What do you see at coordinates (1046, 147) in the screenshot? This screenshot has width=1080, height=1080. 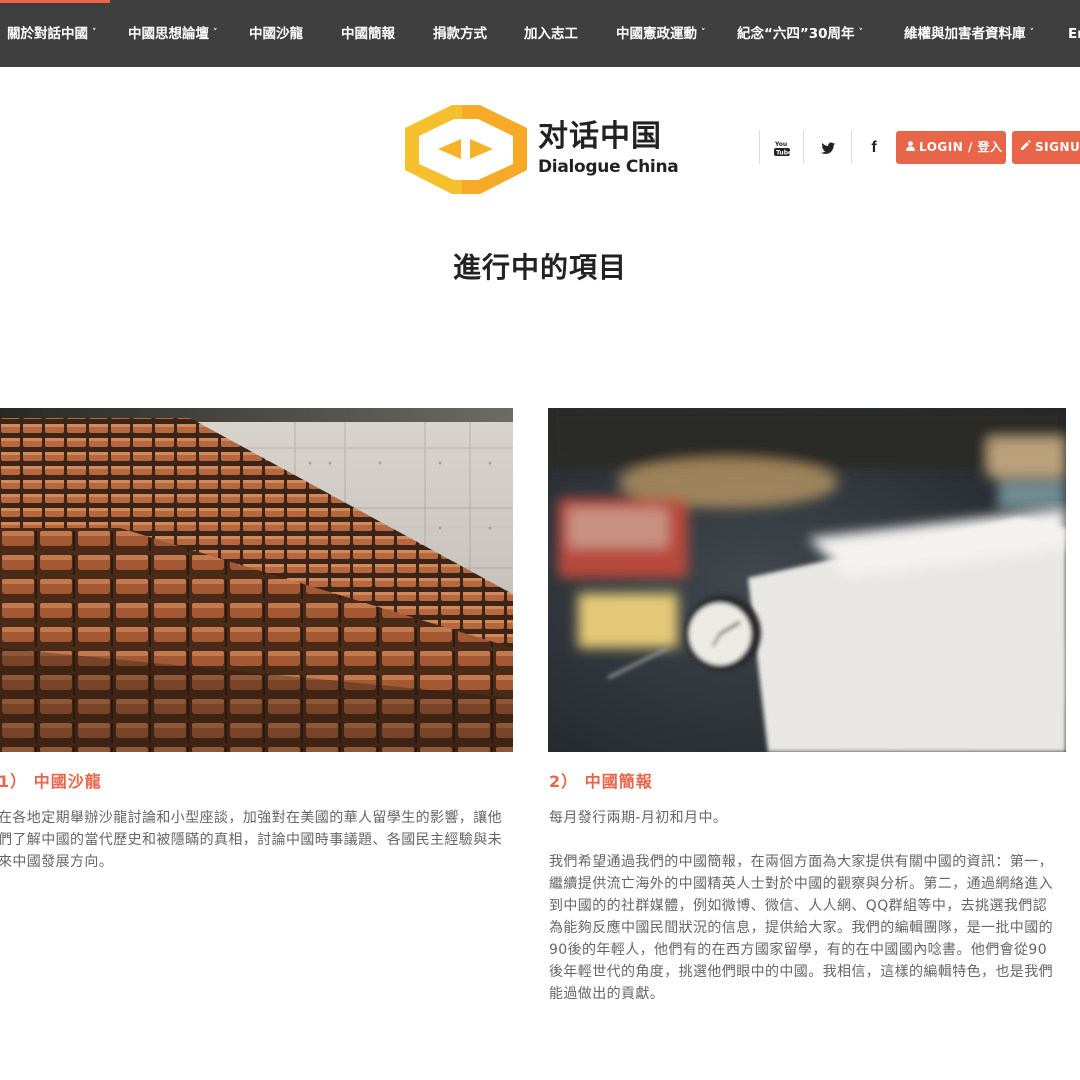 I see `signup-button: SIGNUP` at bounding box center [1046, 147].